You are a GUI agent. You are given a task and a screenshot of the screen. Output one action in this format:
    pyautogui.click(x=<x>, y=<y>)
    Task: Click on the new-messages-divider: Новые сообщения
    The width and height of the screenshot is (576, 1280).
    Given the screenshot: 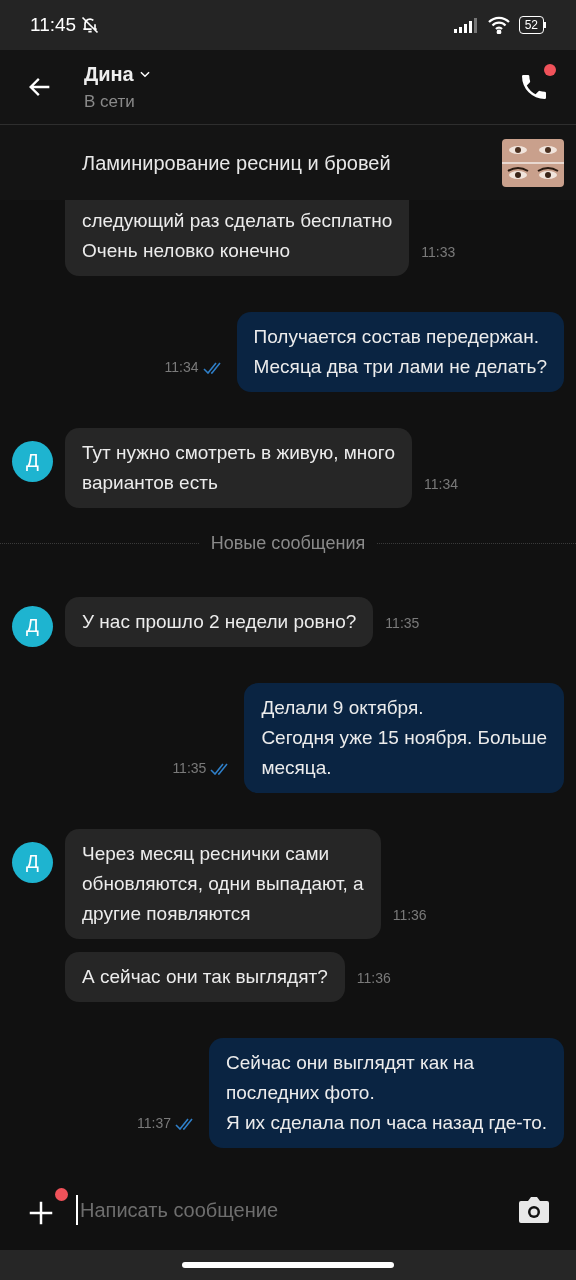 What is the action you would take?
    pyautogui.click(x=288, y=543)
    